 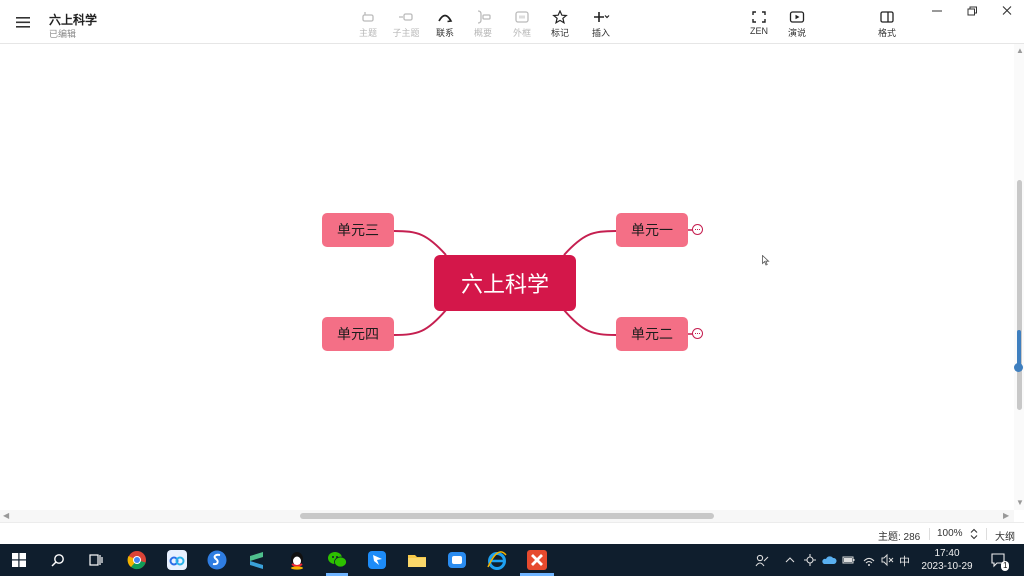 What do you see at coordinates (1018, 367) in the screenshot?
I see `zoom-slider-handle` at bounding box center [1018, 367].